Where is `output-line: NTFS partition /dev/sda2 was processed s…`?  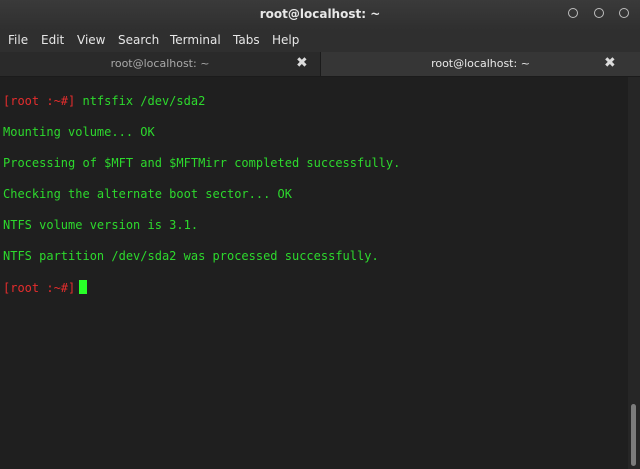 output-line: NTFS partition /dev/sda2 was processed s… is located at coordinates (191, 255).